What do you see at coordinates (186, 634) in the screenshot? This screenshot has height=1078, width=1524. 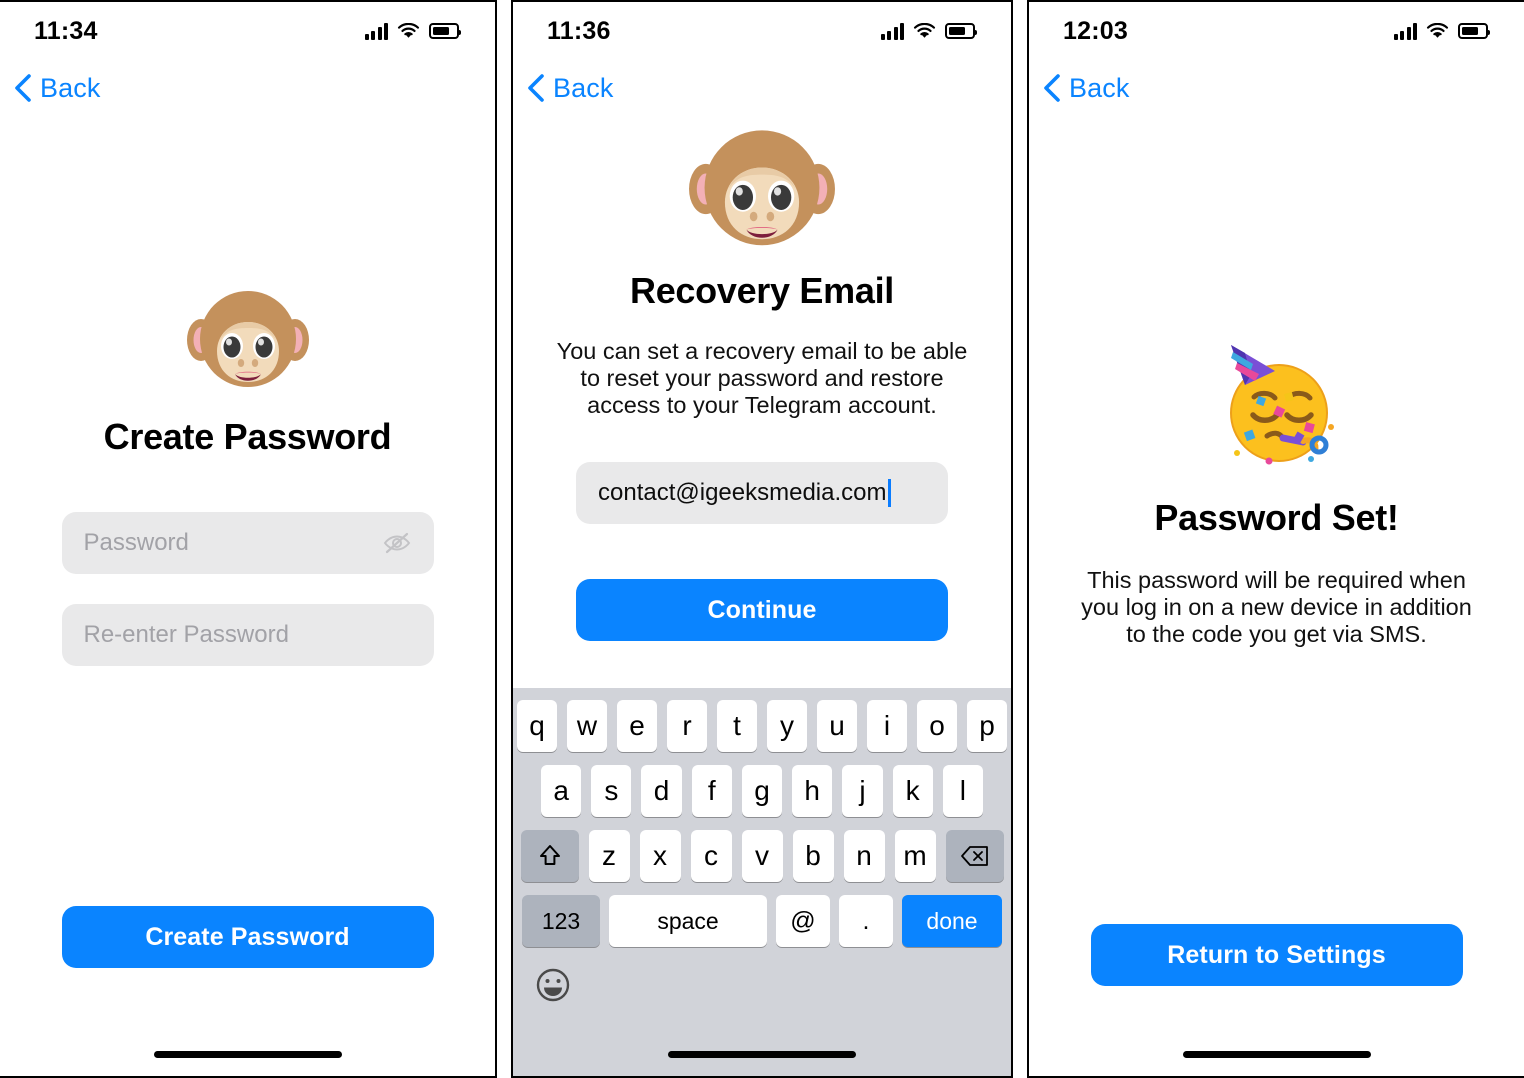 I see `confirm-password-placeholder: Re-enter Password` at bounding box center [186, 634].